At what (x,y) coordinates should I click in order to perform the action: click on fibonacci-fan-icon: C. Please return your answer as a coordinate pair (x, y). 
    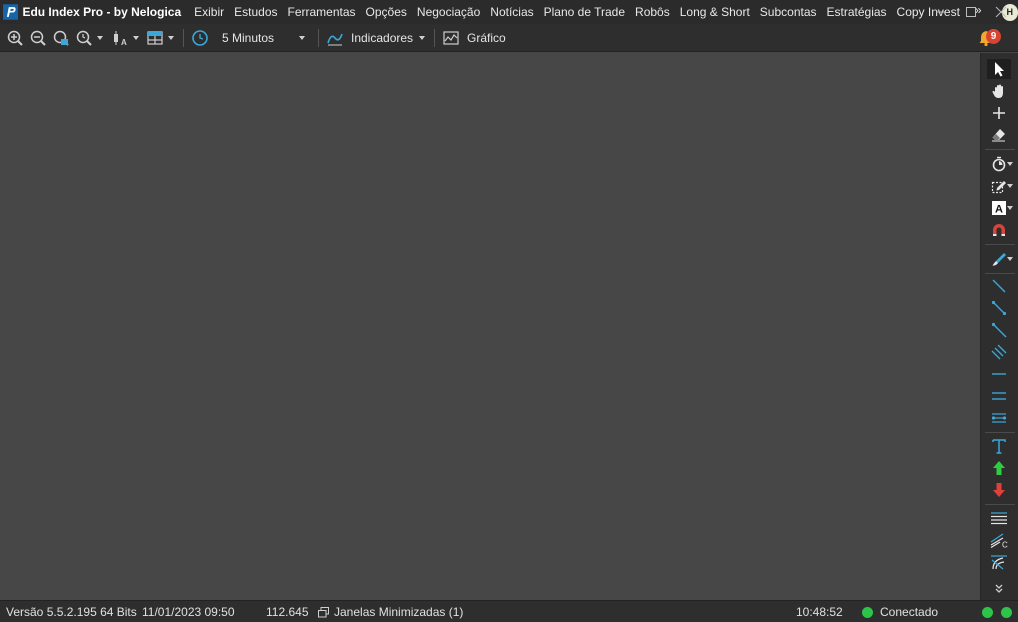
    Looking at the image, I should click on (999, 540).